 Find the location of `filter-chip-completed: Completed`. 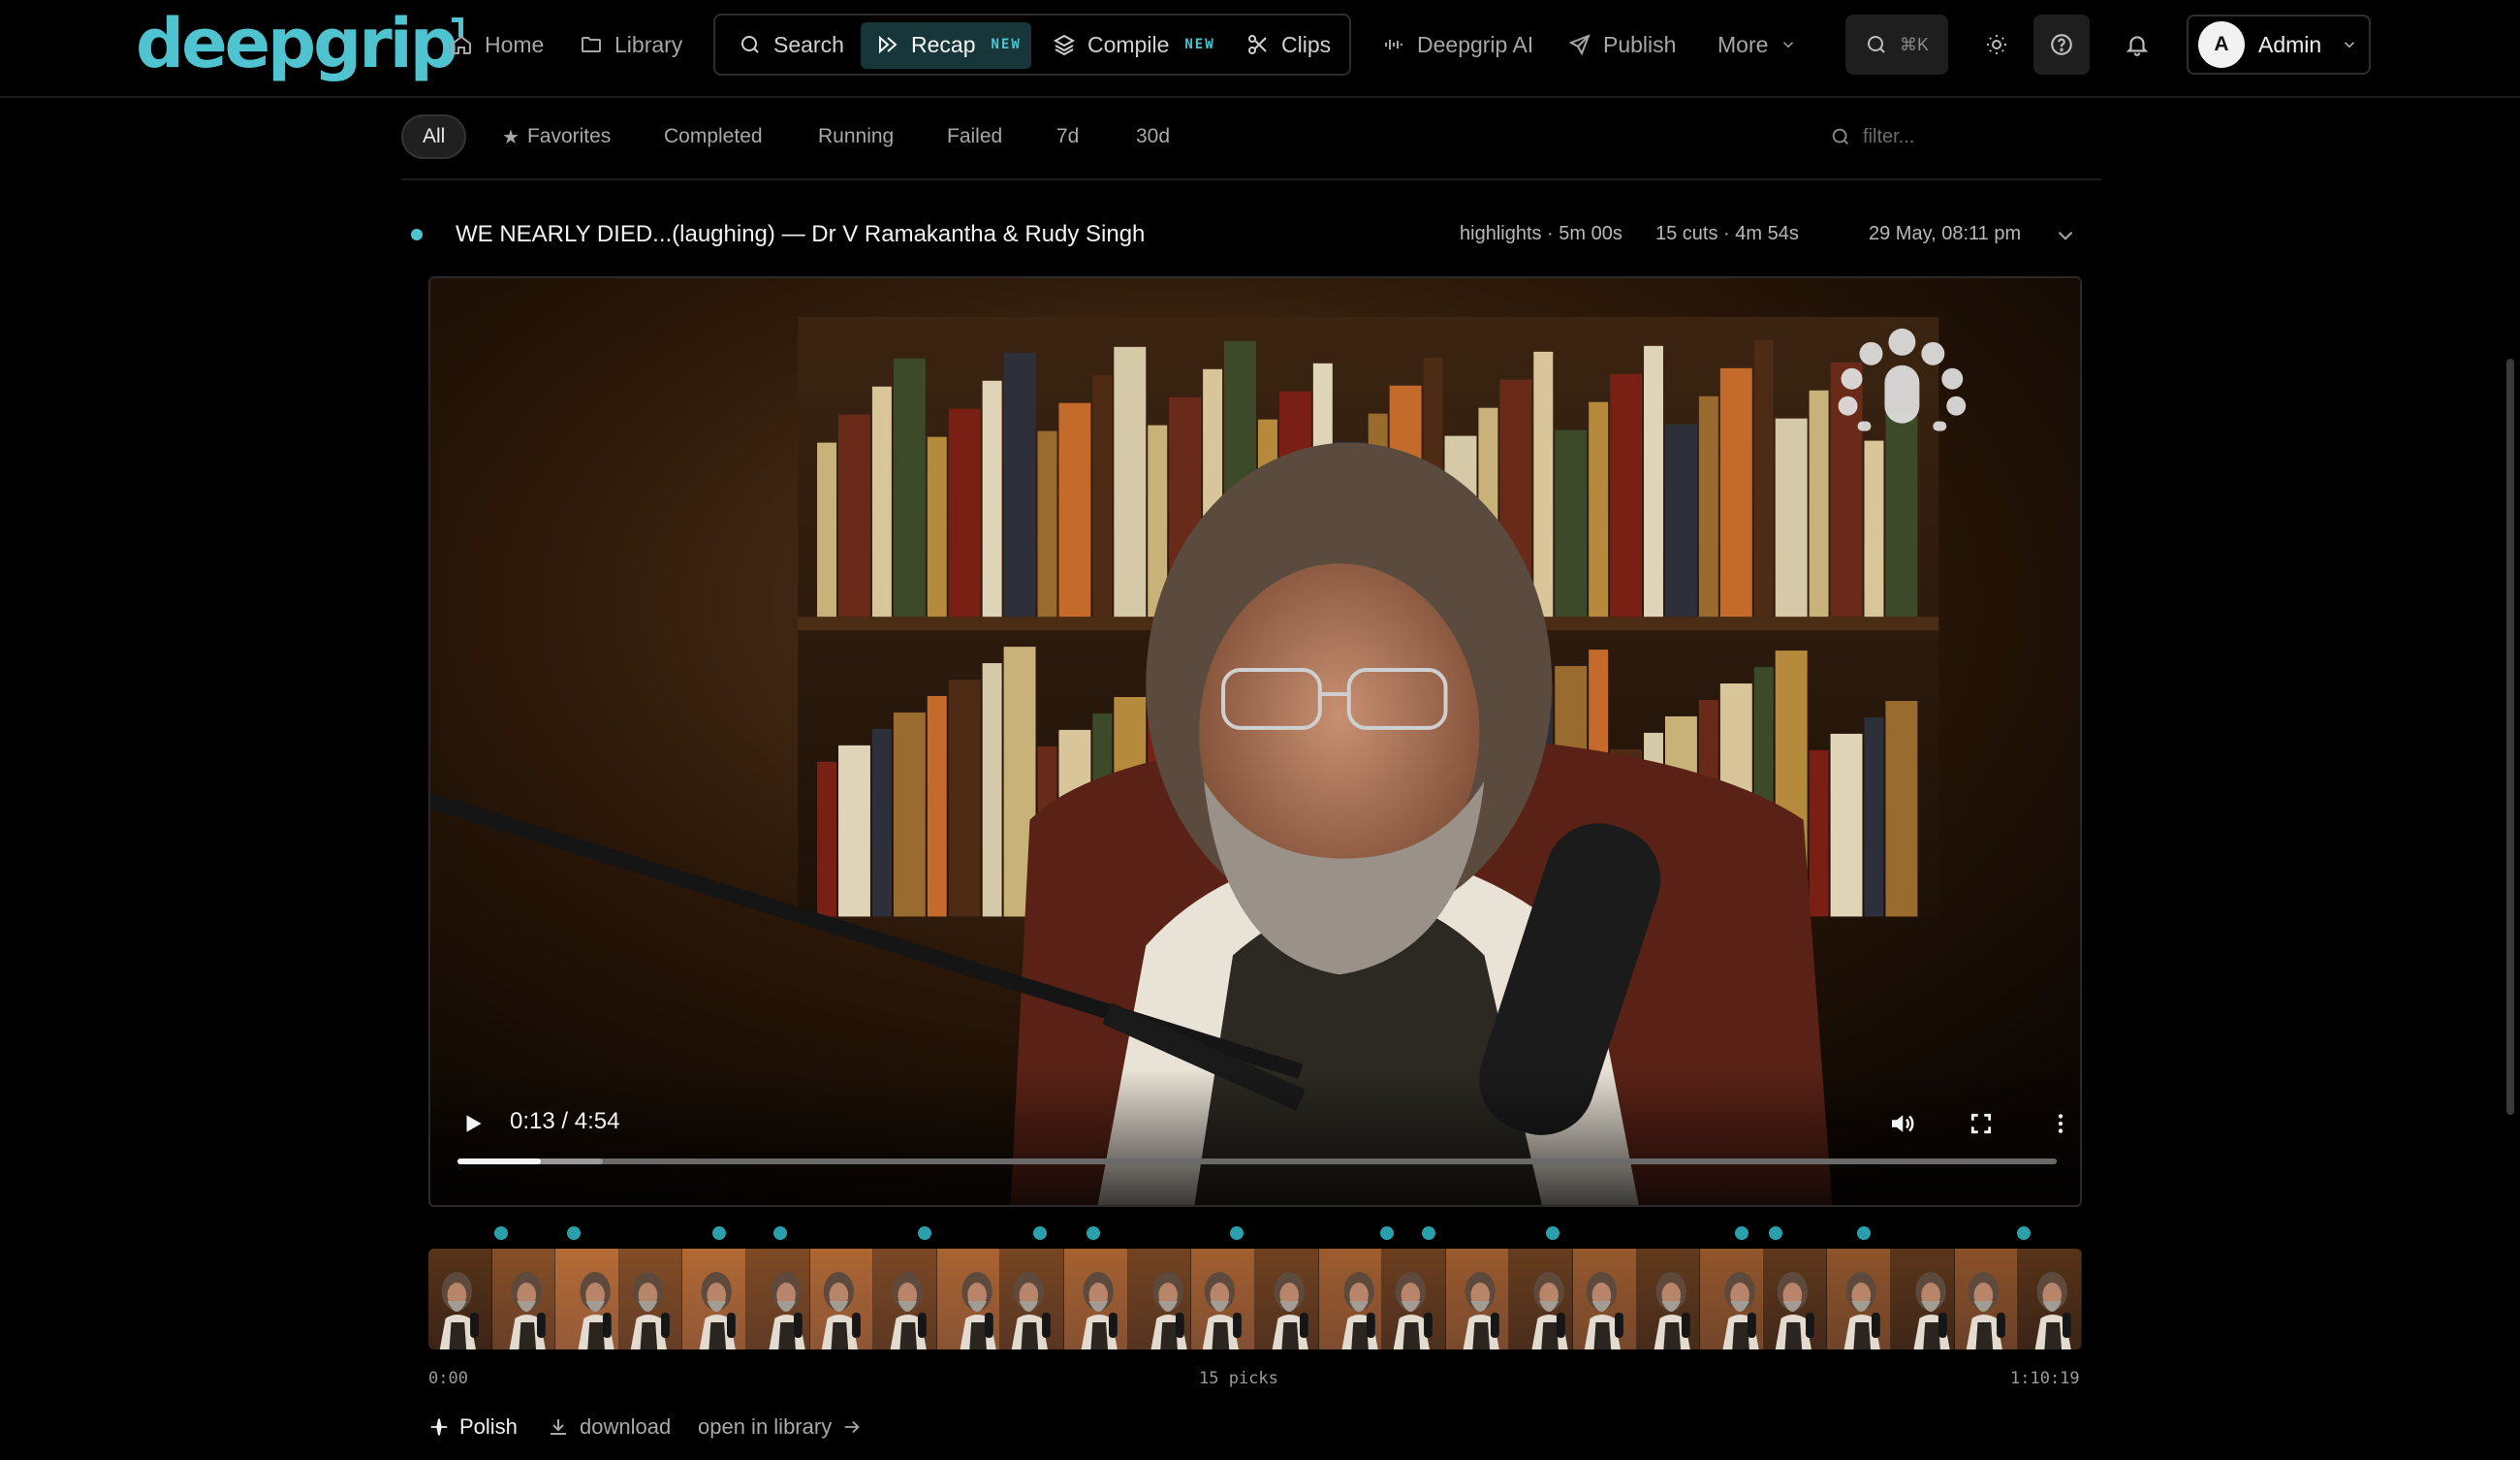

filter-chip-completed: Completed is located at coordinates (714, 136).